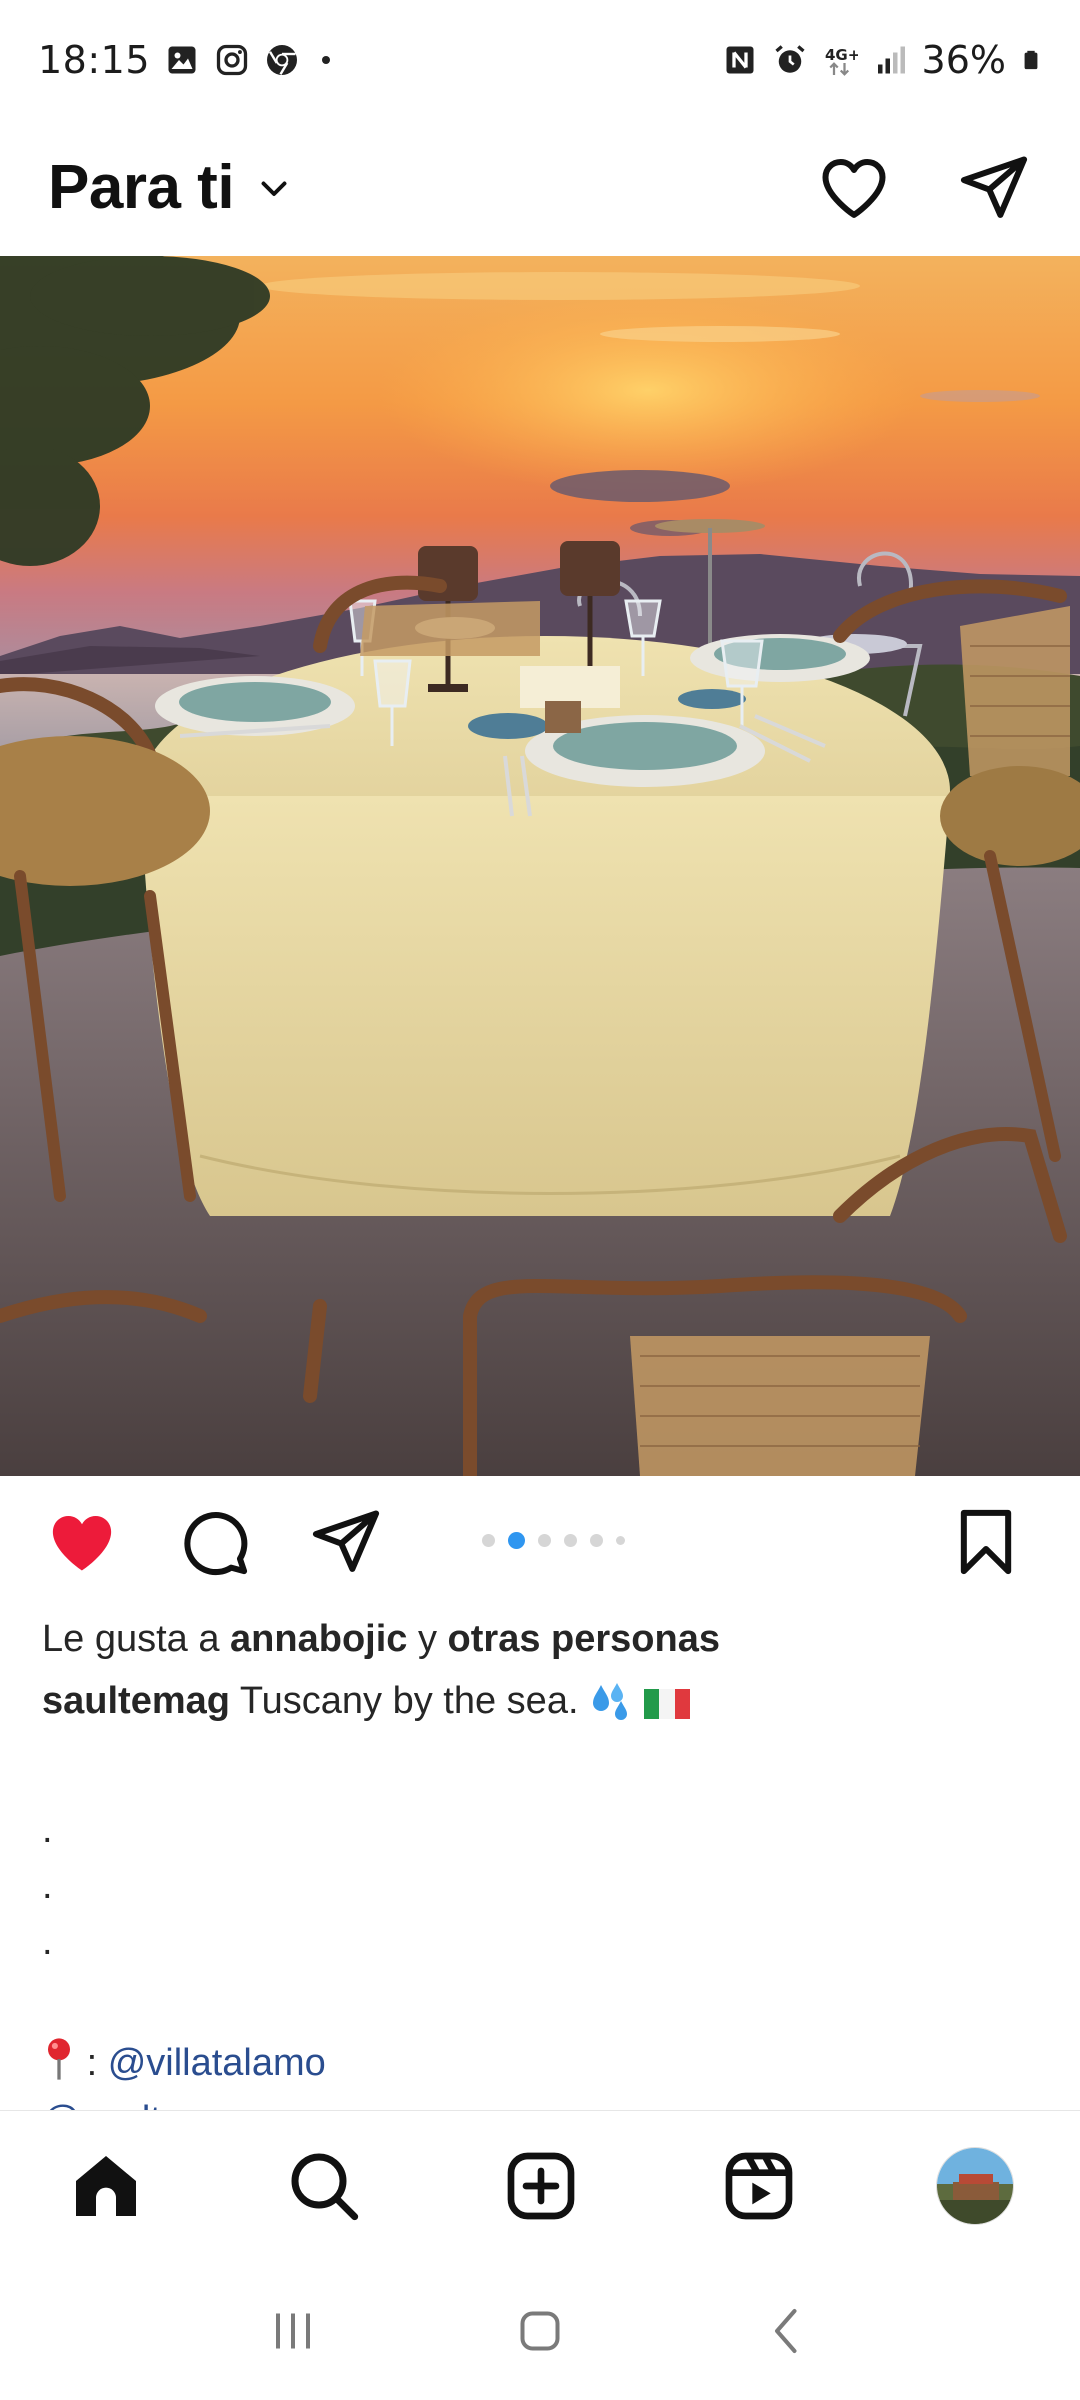 This screenshot has height=2400, width=1080. I want to click on italy-flag-icon, so click(666, 1709).